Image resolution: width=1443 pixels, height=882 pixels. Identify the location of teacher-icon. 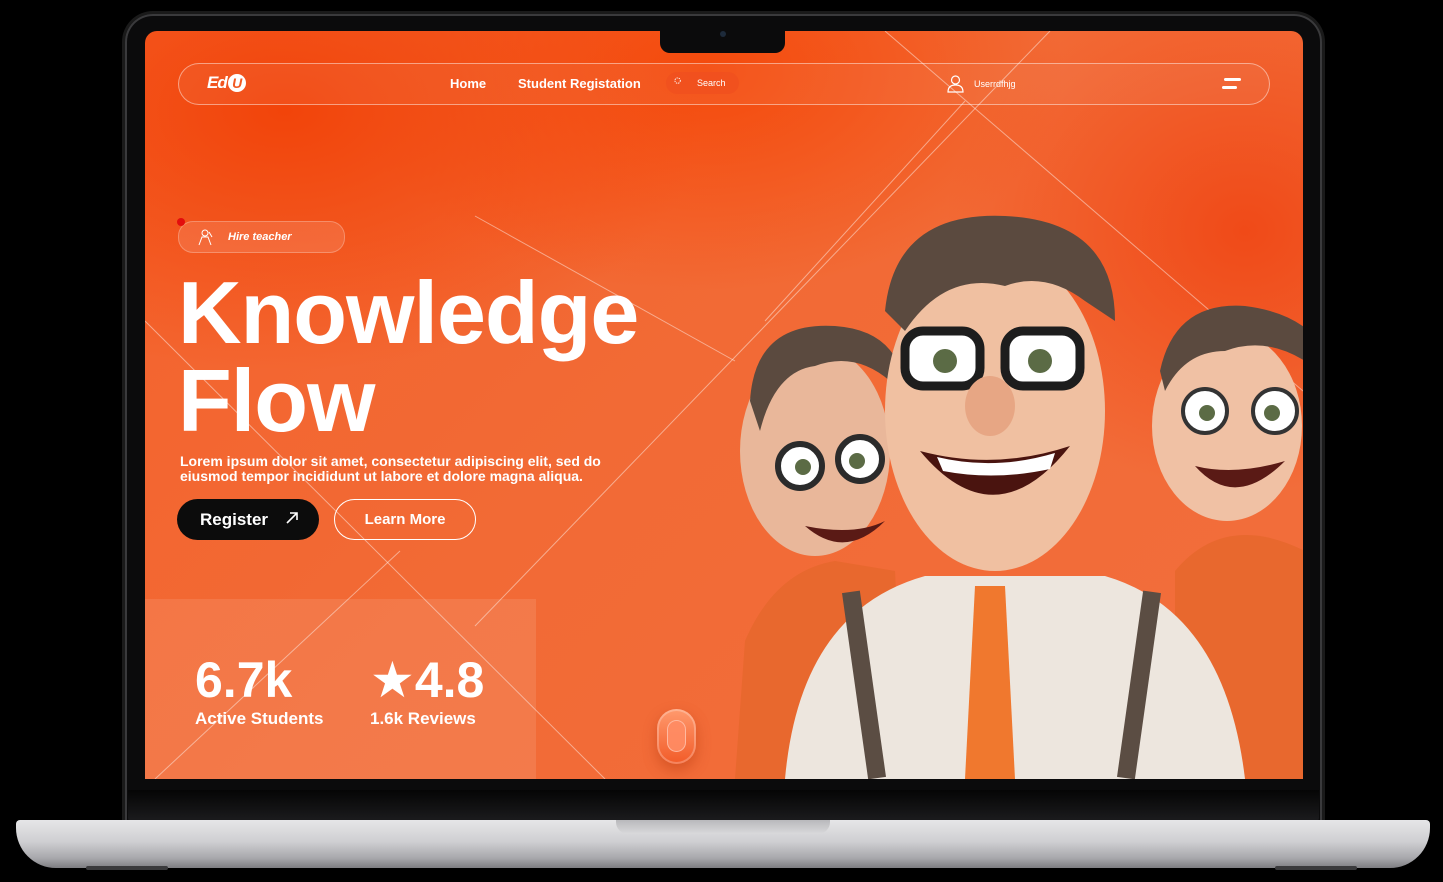
(205, 237).